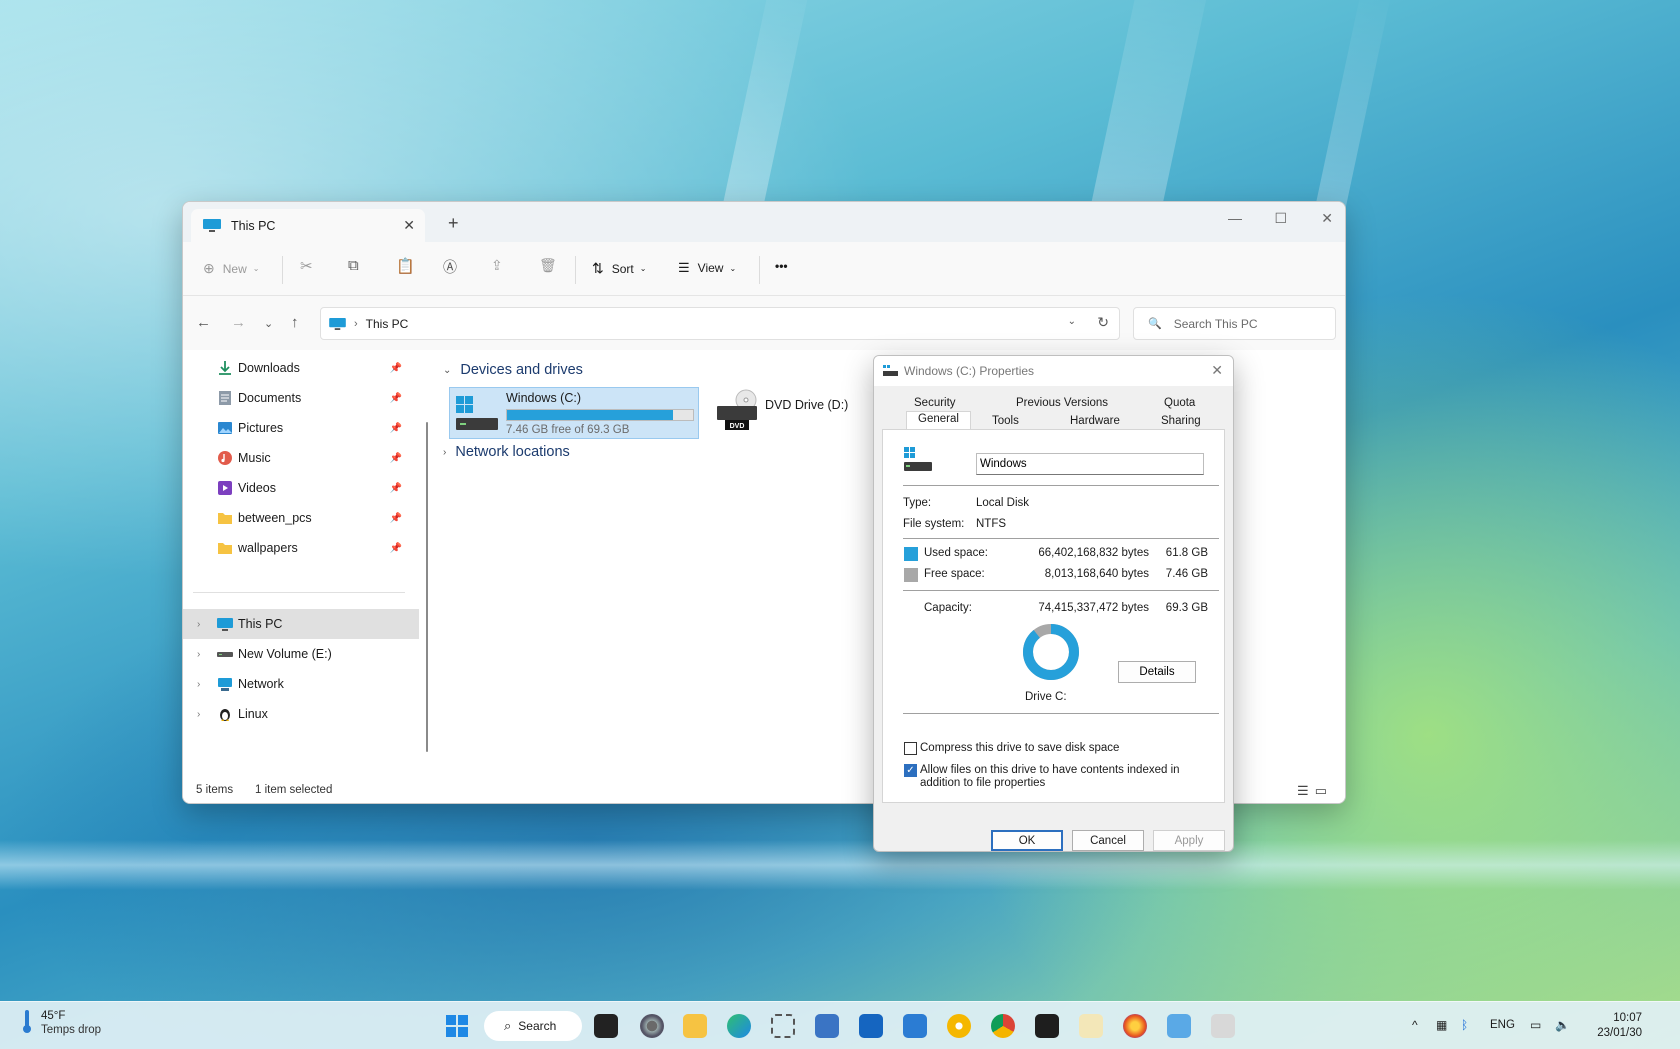 Image resolution: width=1680 pixels, height=1049 pixels. Describe the element at coordinates (548, 265) in the screenshot. I see `delete-icon: 🗑` at that location.